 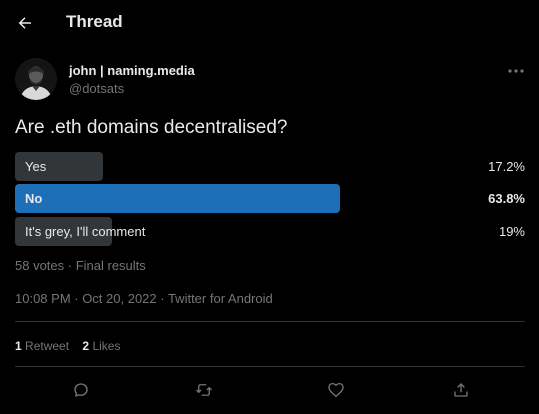 What do you see at coordinates (94, 21) in the screenshot?
I see `page-title: Thread` at bounding box center [94, 21].